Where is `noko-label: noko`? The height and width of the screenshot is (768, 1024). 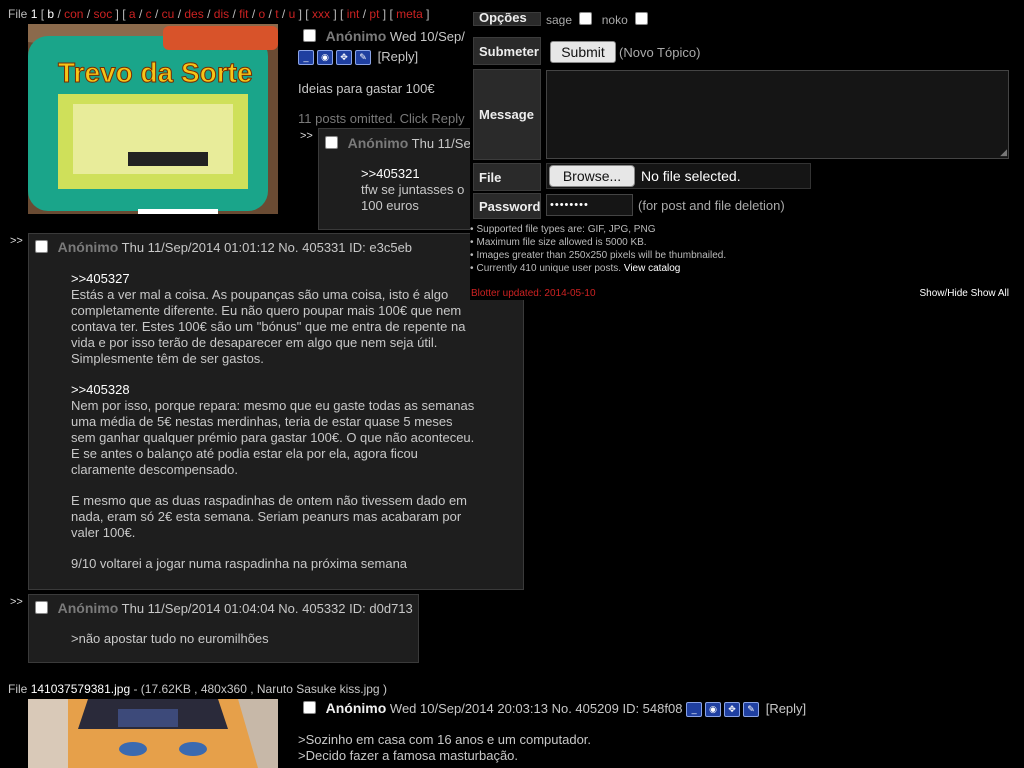 noko-label: noko is located at coordinates (614, 19).